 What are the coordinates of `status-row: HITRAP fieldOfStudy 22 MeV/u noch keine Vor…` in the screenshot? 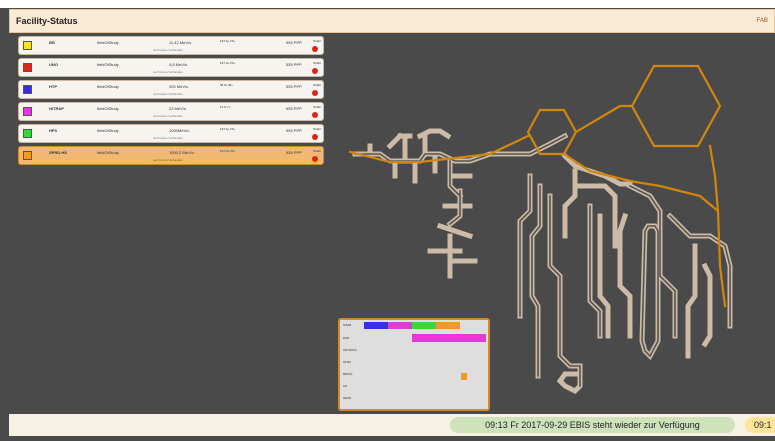 It's located at (171, 111).